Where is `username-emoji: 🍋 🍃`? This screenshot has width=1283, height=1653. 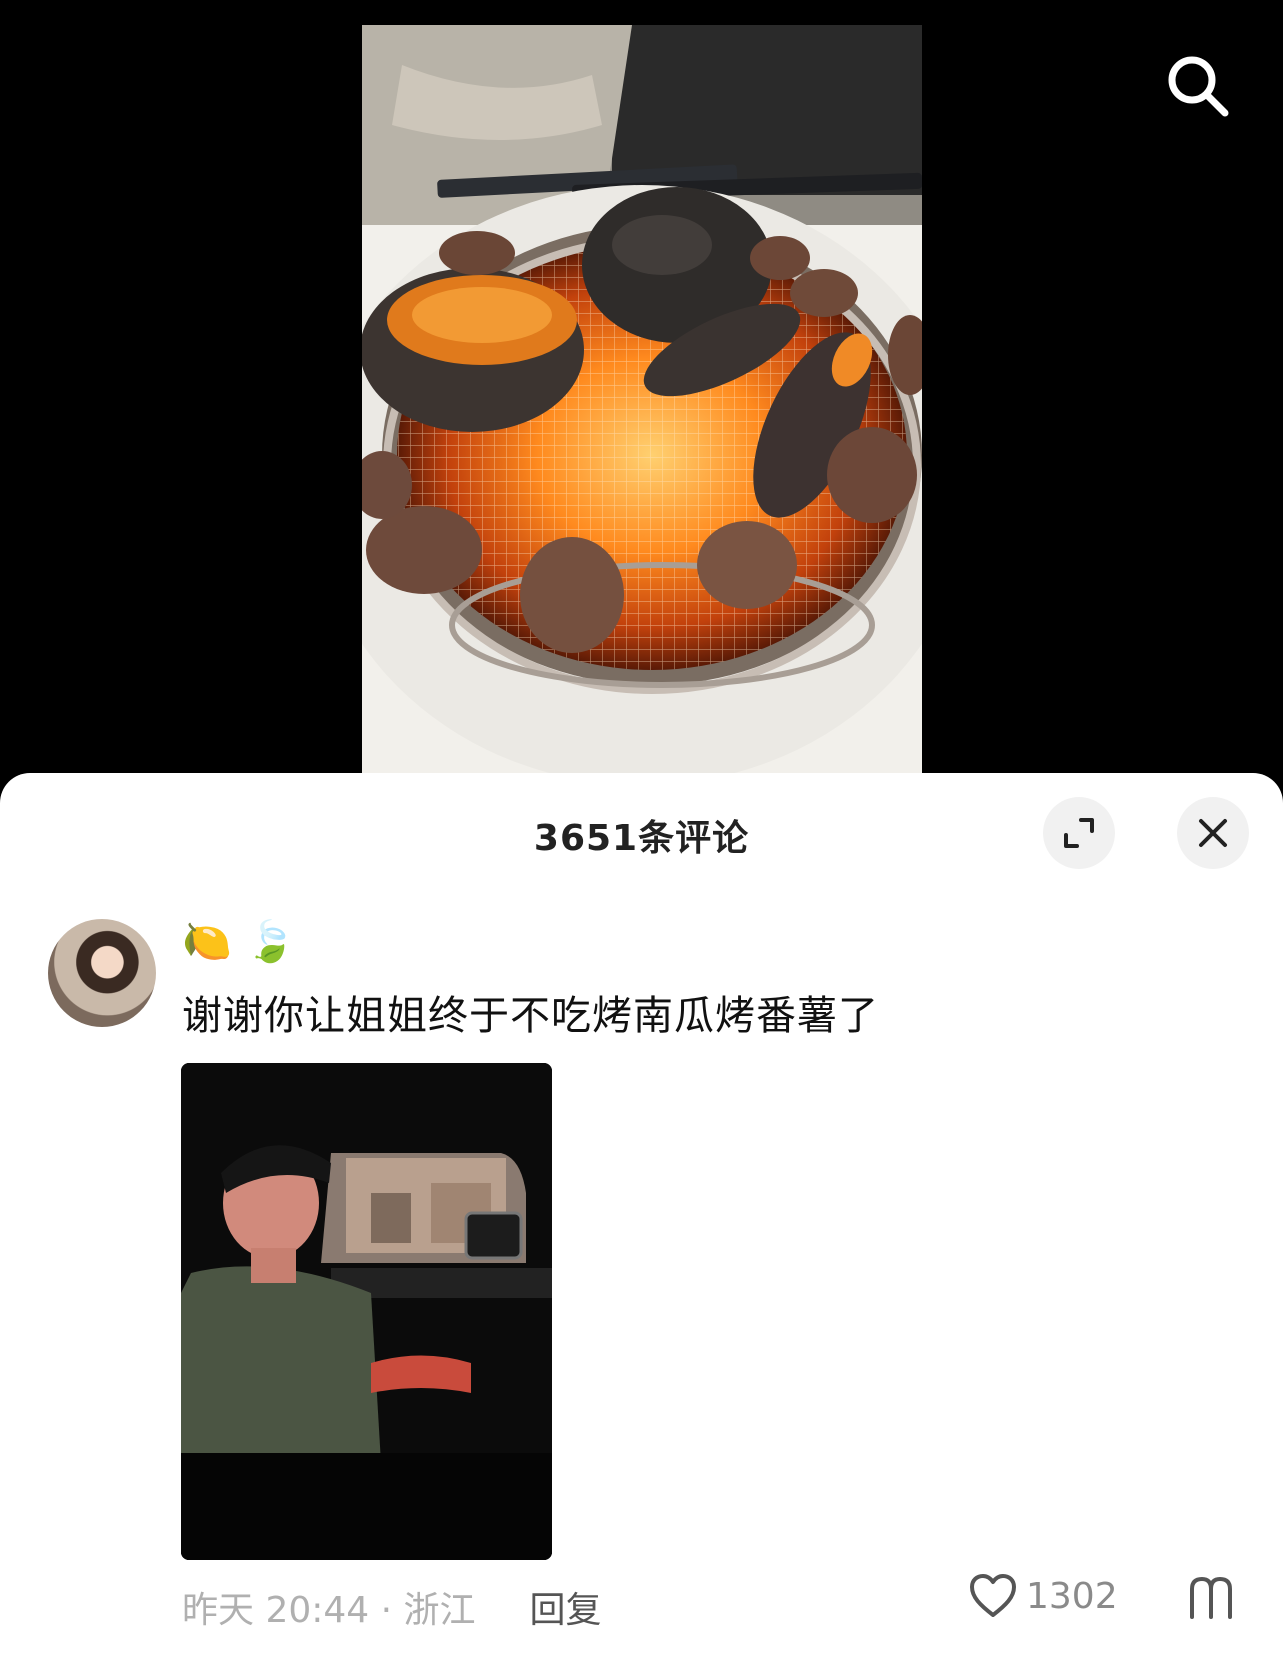 username-emoji: 🍋 🍃 is located at coordinates (239, 941).